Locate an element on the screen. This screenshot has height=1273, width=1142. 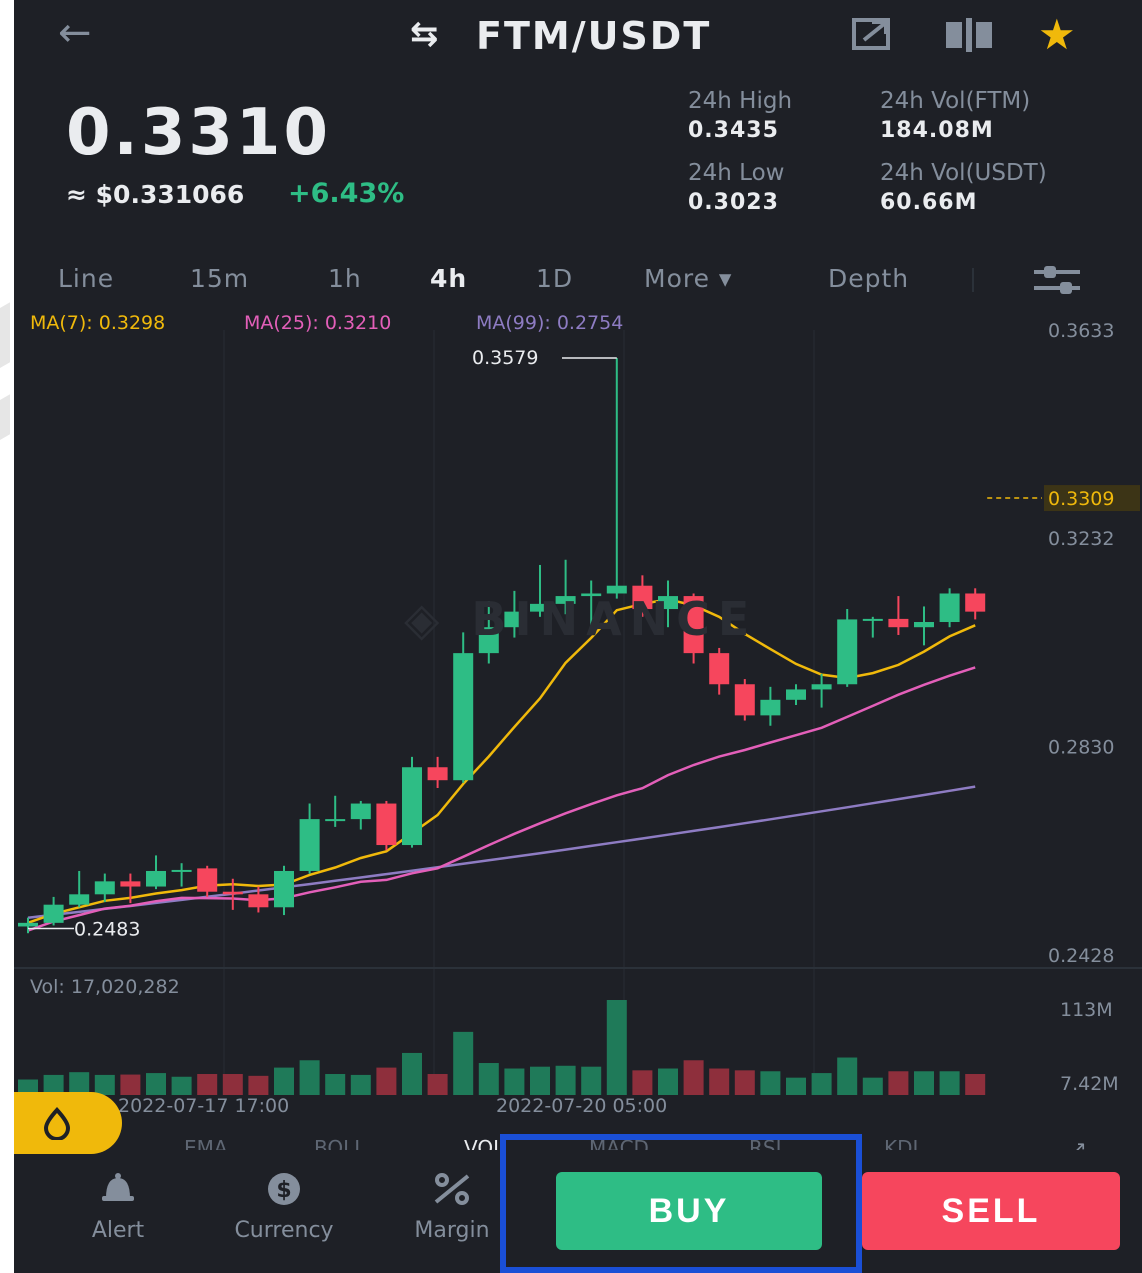
price-axis-label: 0.3633 is located at coordinates (1081, 331).